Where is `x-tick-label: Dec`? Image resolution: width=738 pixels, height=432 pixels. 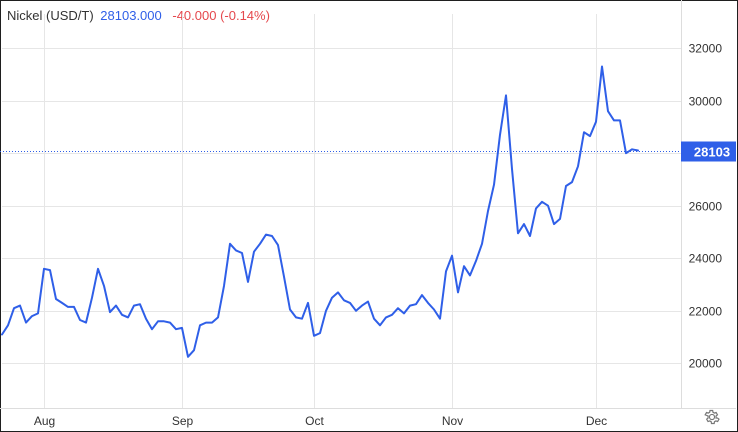
x-tick-label: Dec is located at coordinates (596, 421).